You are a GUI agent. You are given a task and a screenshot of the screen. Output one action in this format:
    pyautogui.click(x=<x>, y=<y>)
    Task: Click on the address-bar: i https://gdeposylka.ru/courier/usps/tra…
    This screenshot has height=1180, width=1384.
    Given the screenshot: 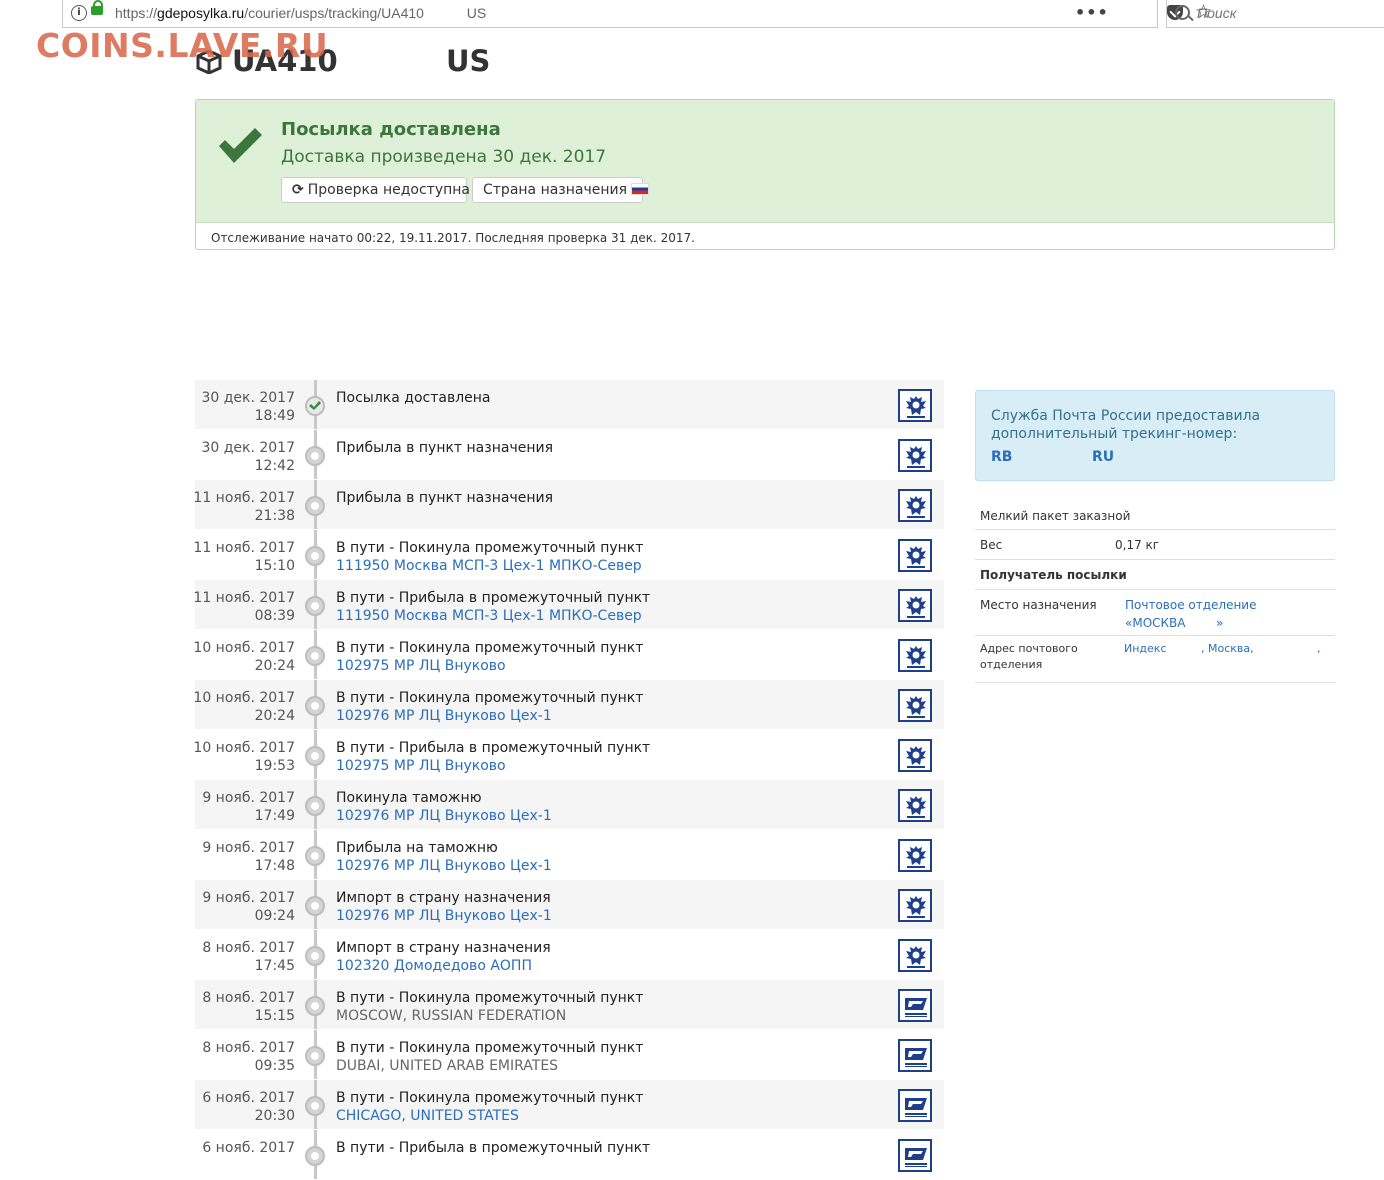 What is the action you would take?
    pyautogui.click(x=637, y=14)
    